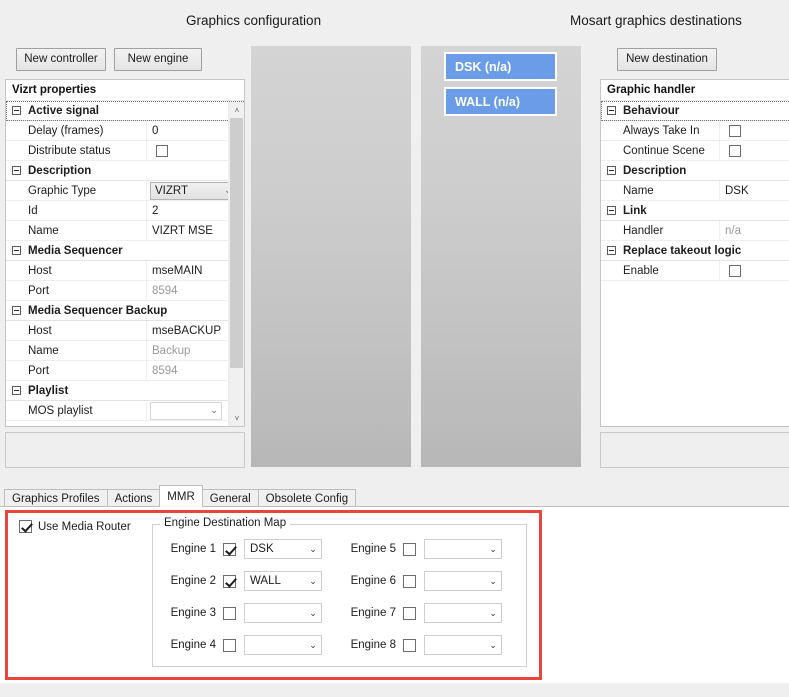 Image resolution: width=789 pixels, height=697 pixels. What do you see at coordinates (307, 498) in the screenshot?
I see `tab-obsolete-config: Obsolete Config` at bounding box center [307, 498].